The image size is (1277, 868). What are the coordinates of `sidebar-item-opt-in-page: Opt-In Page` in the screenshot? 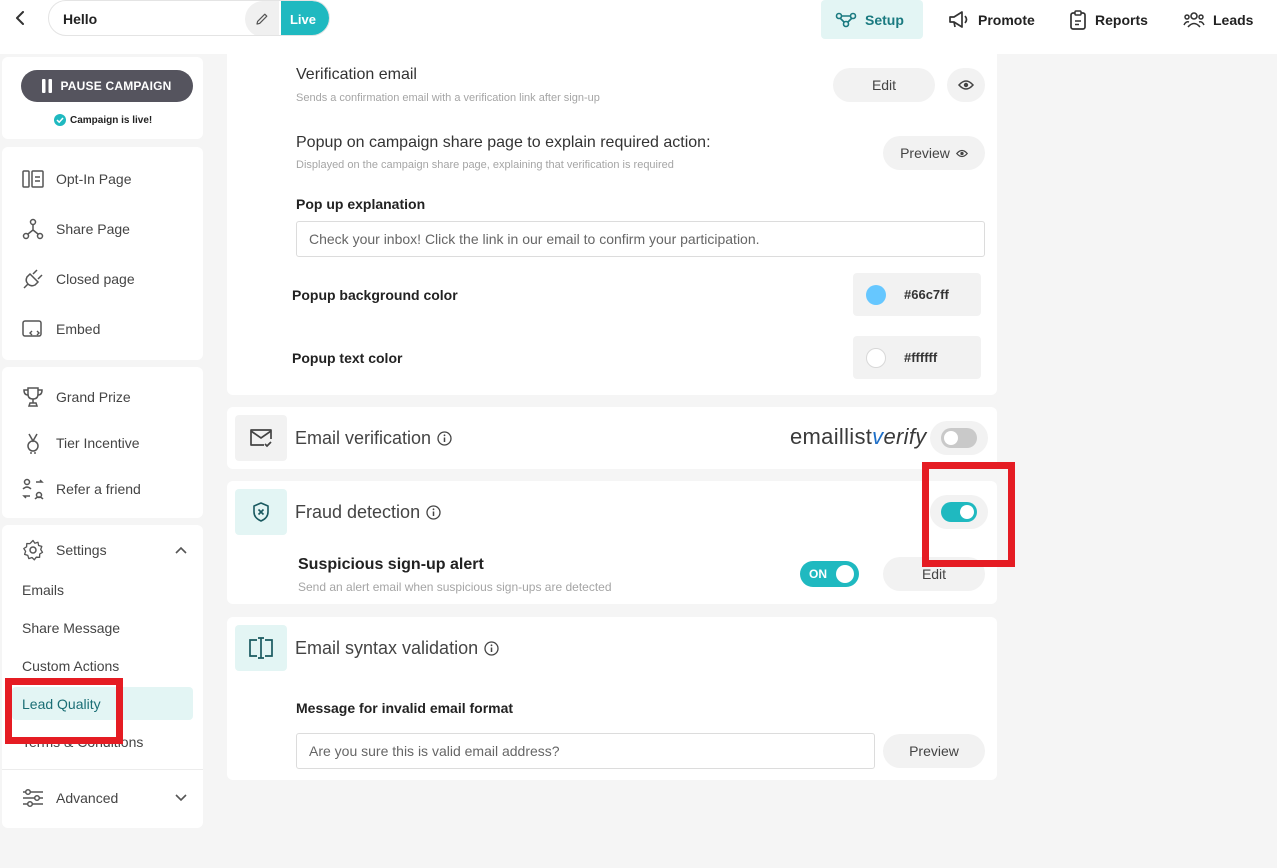 It's located at (77, 179).